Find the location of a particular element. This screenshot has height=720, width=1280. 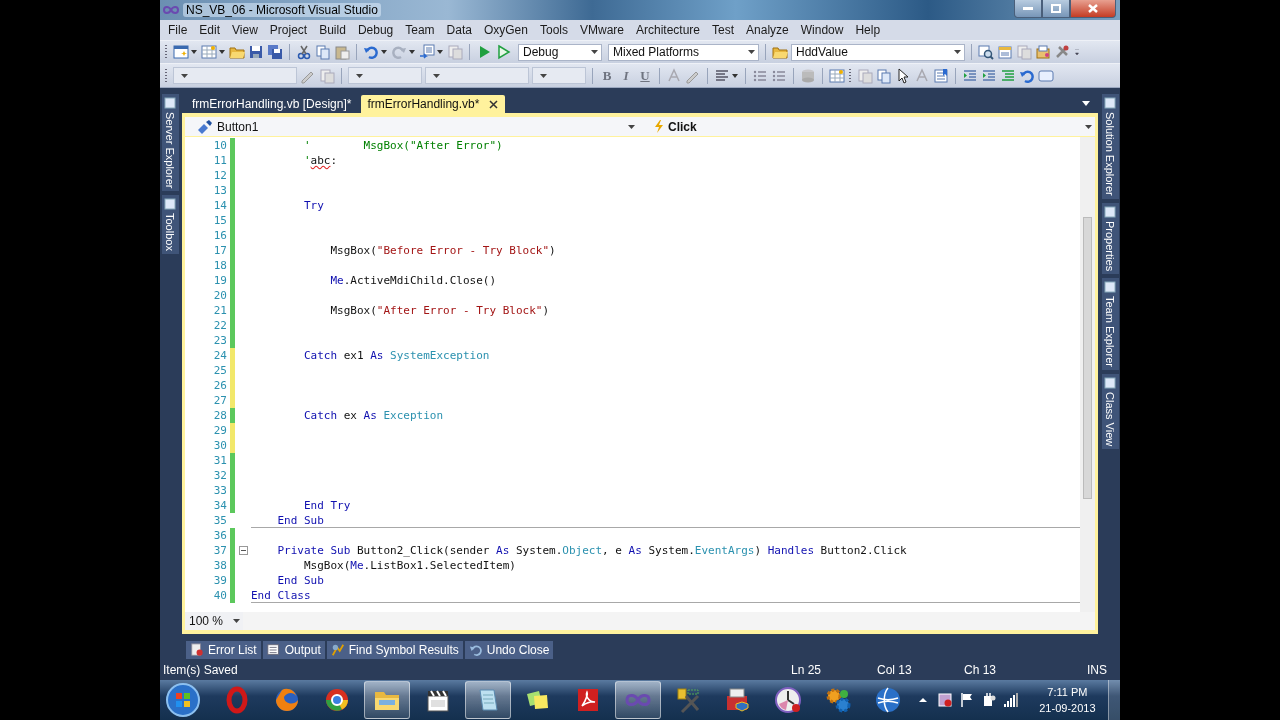

find-symbol-icon is located at coordinates (337, 650).